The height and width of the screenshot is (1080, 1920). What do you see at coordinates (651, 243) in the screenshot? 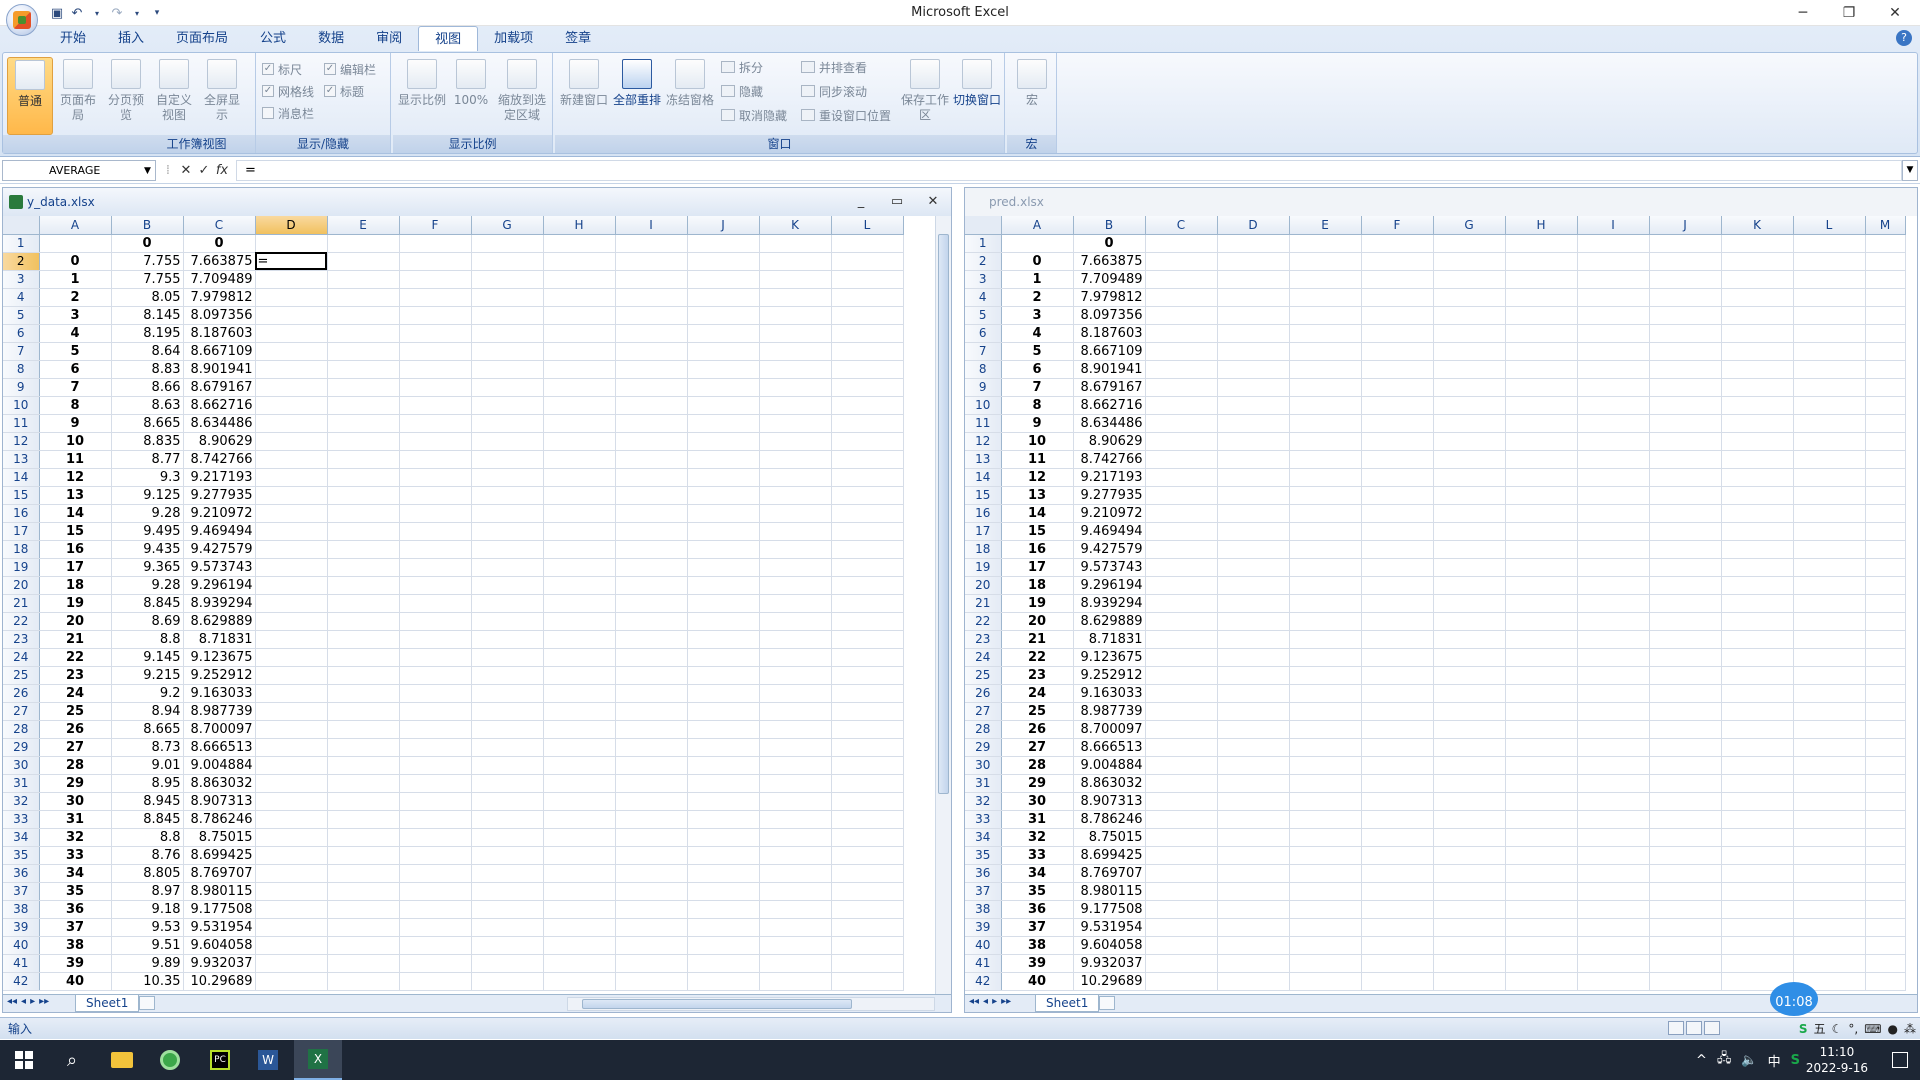
I see `cell-I1` at bounding box center [651, 243].